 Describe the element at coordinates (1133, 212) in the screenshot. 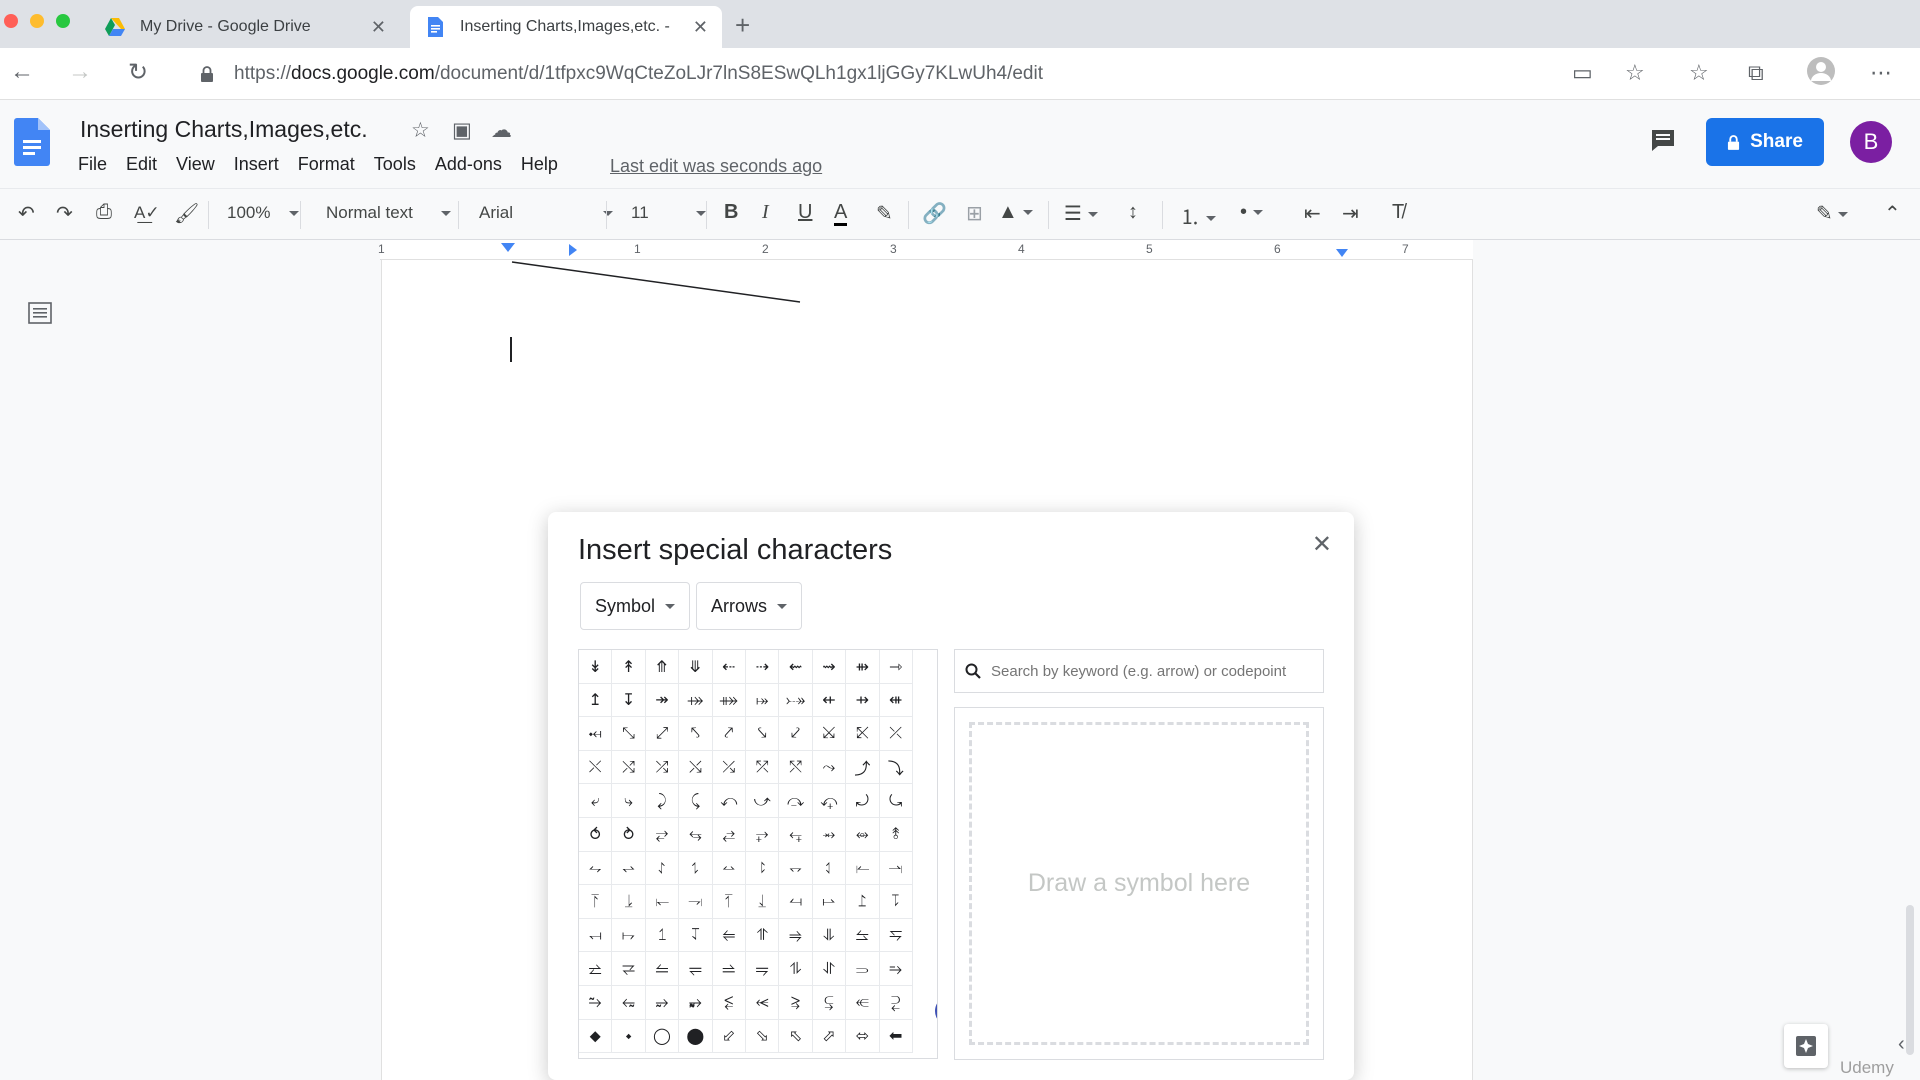

I see `line-spacing-icon: ↕` at that location.